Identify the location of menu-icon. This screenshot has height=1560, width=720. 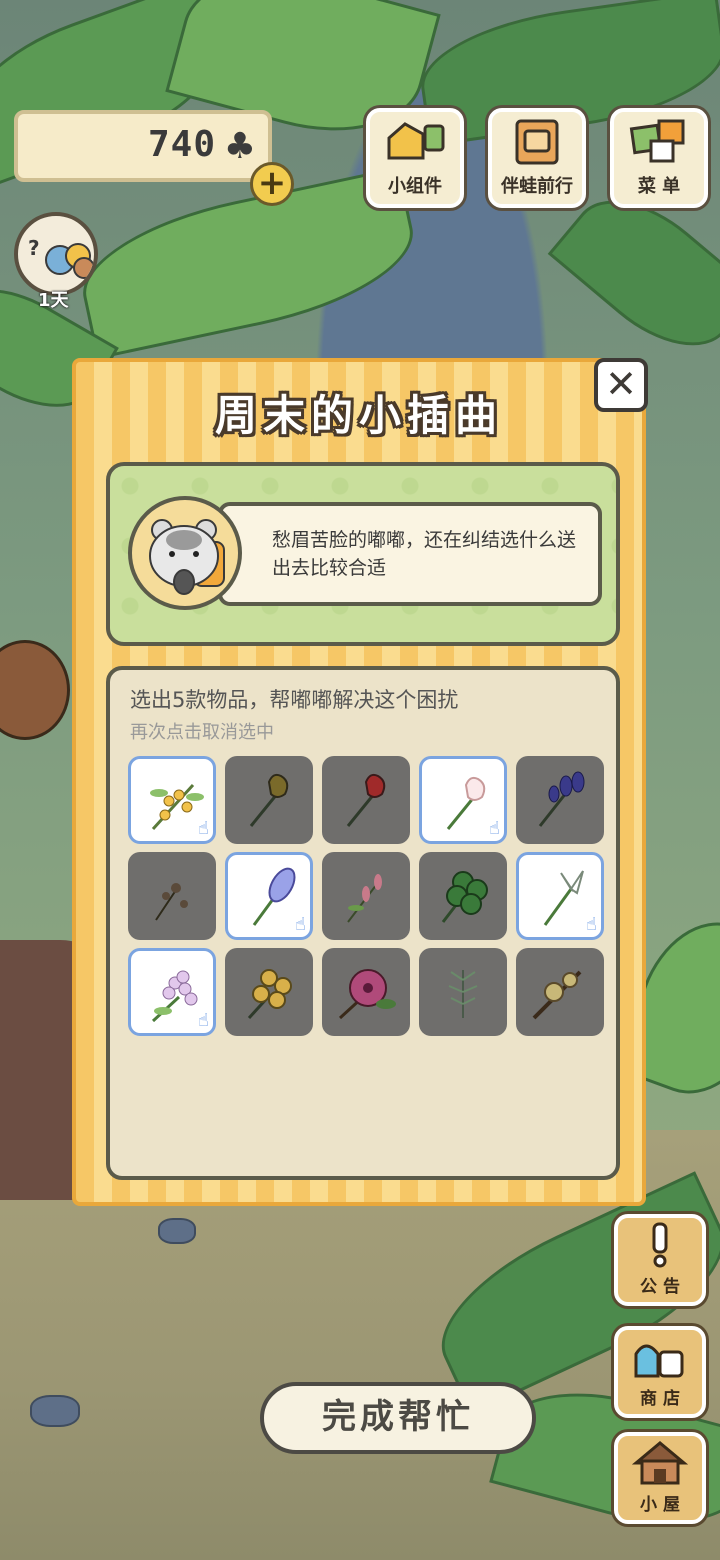
(659, 142).